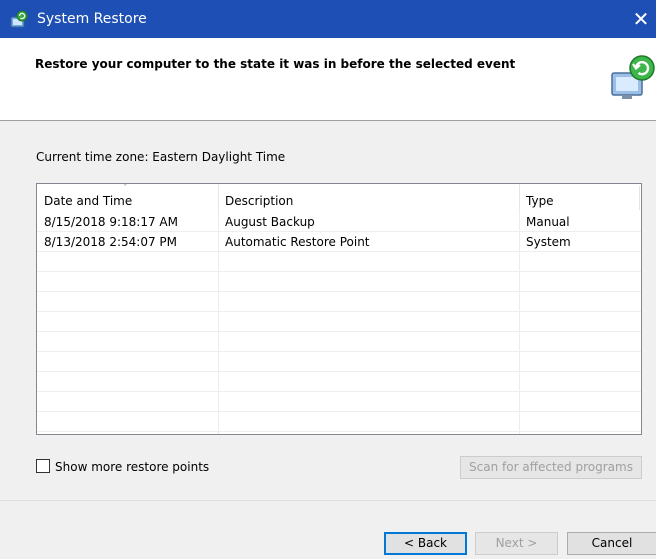 This screenshot has height=559, width=656. Describe the element at coordinates (551, 467) in the screenshot. I see `scan-affected-programs-button: Scan for affected programs` at that location.